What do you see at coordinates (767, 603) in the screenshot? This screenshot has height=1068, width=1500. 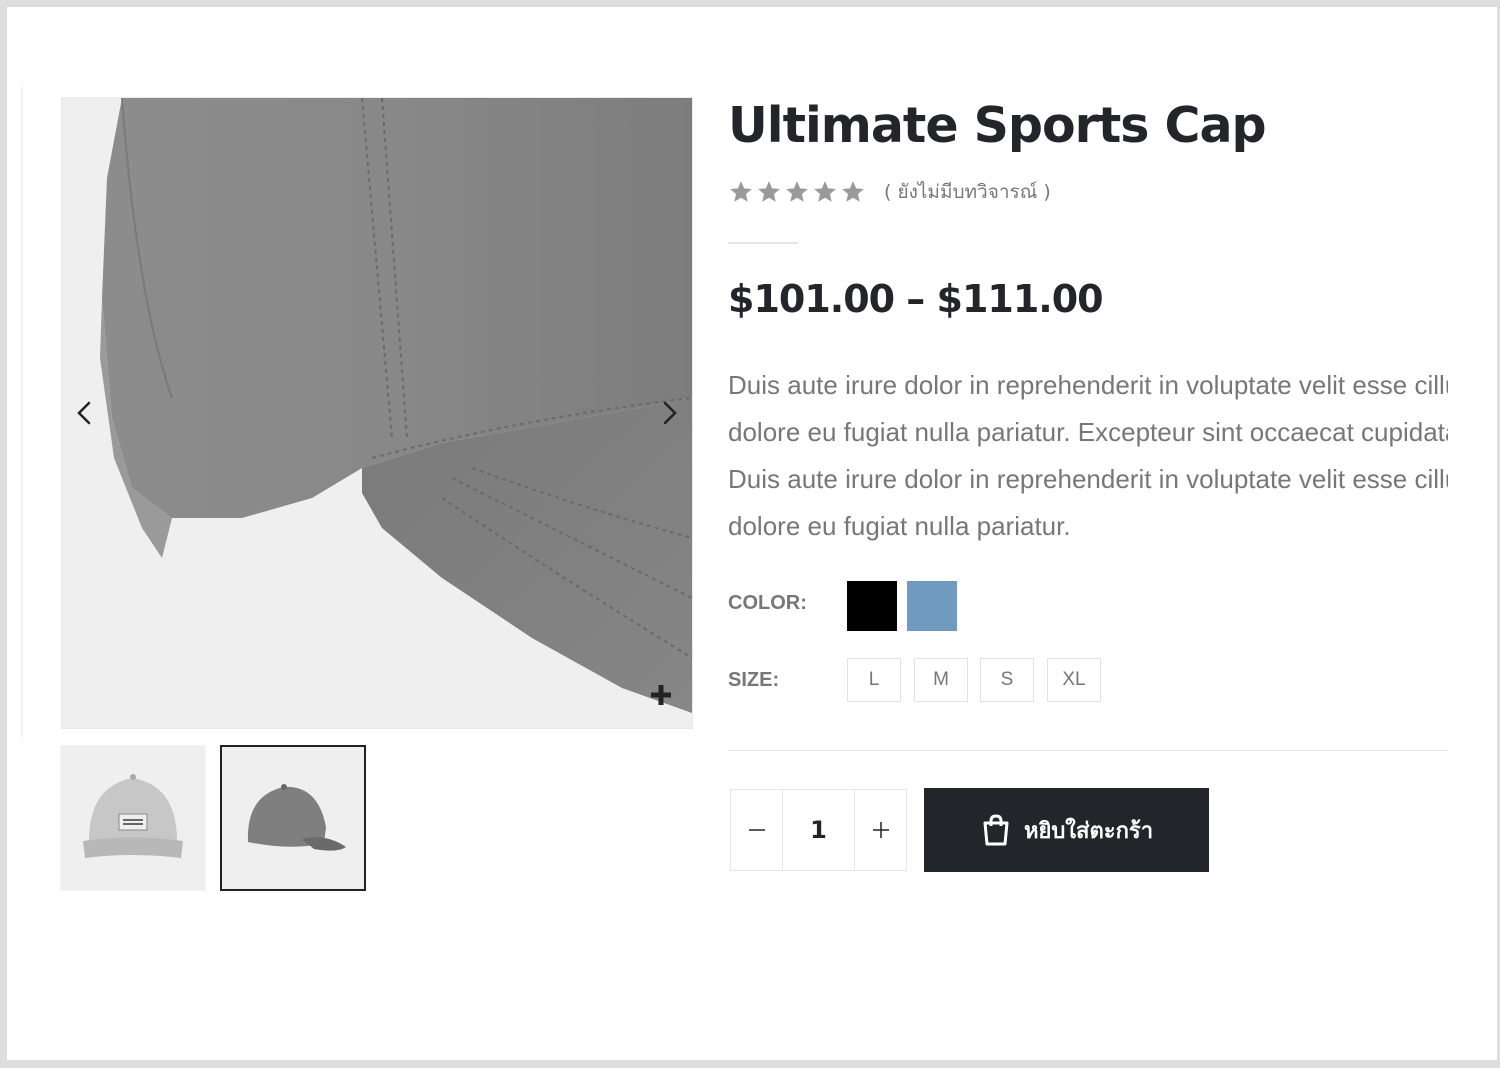 I see `color-label: COLOR:` at bounding box center [767, 603].